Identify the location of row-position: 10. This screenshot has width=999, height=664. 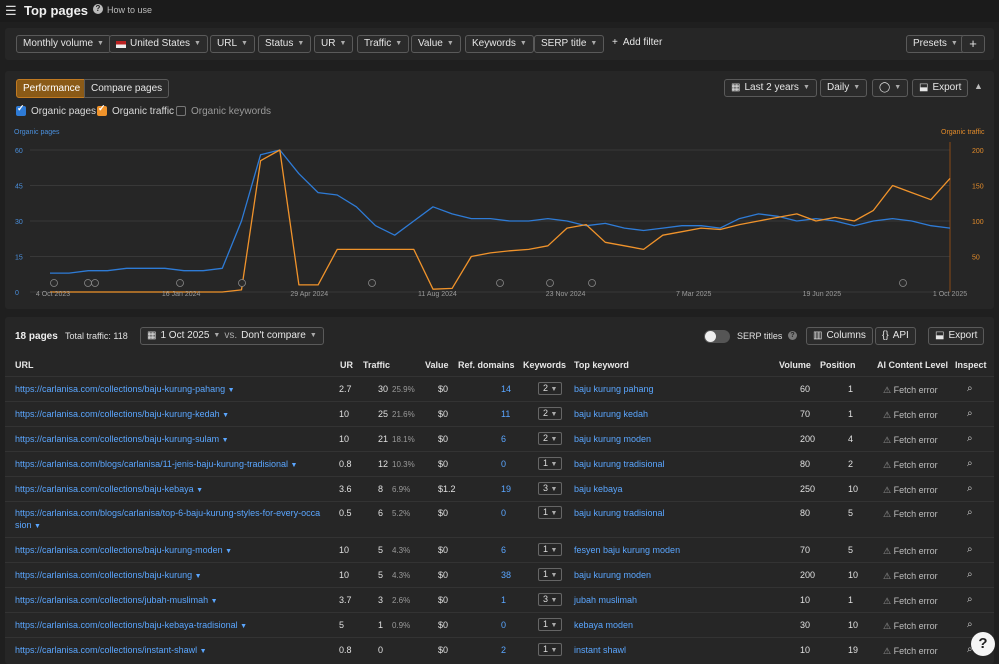
(853, 575).